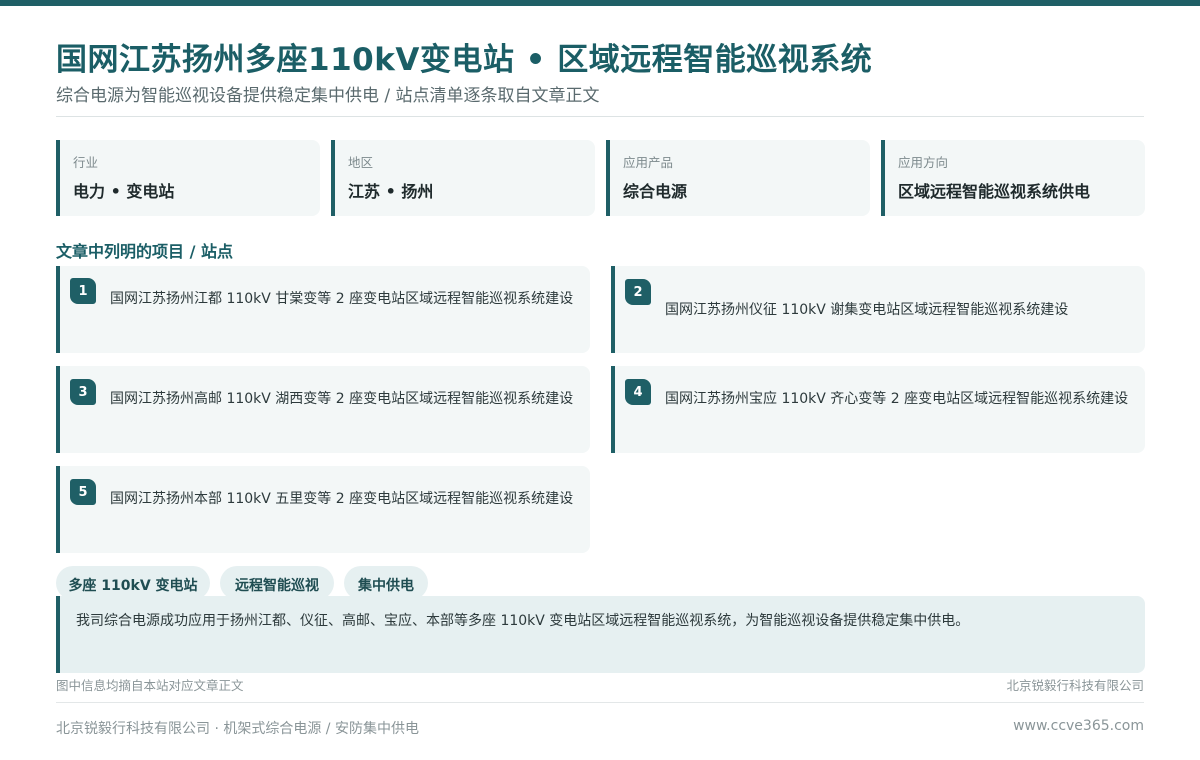  What do you see at coordinates (361, 162) in the screenshot?
I see `info-card-label: 地区` at bounding box center [361, 162].